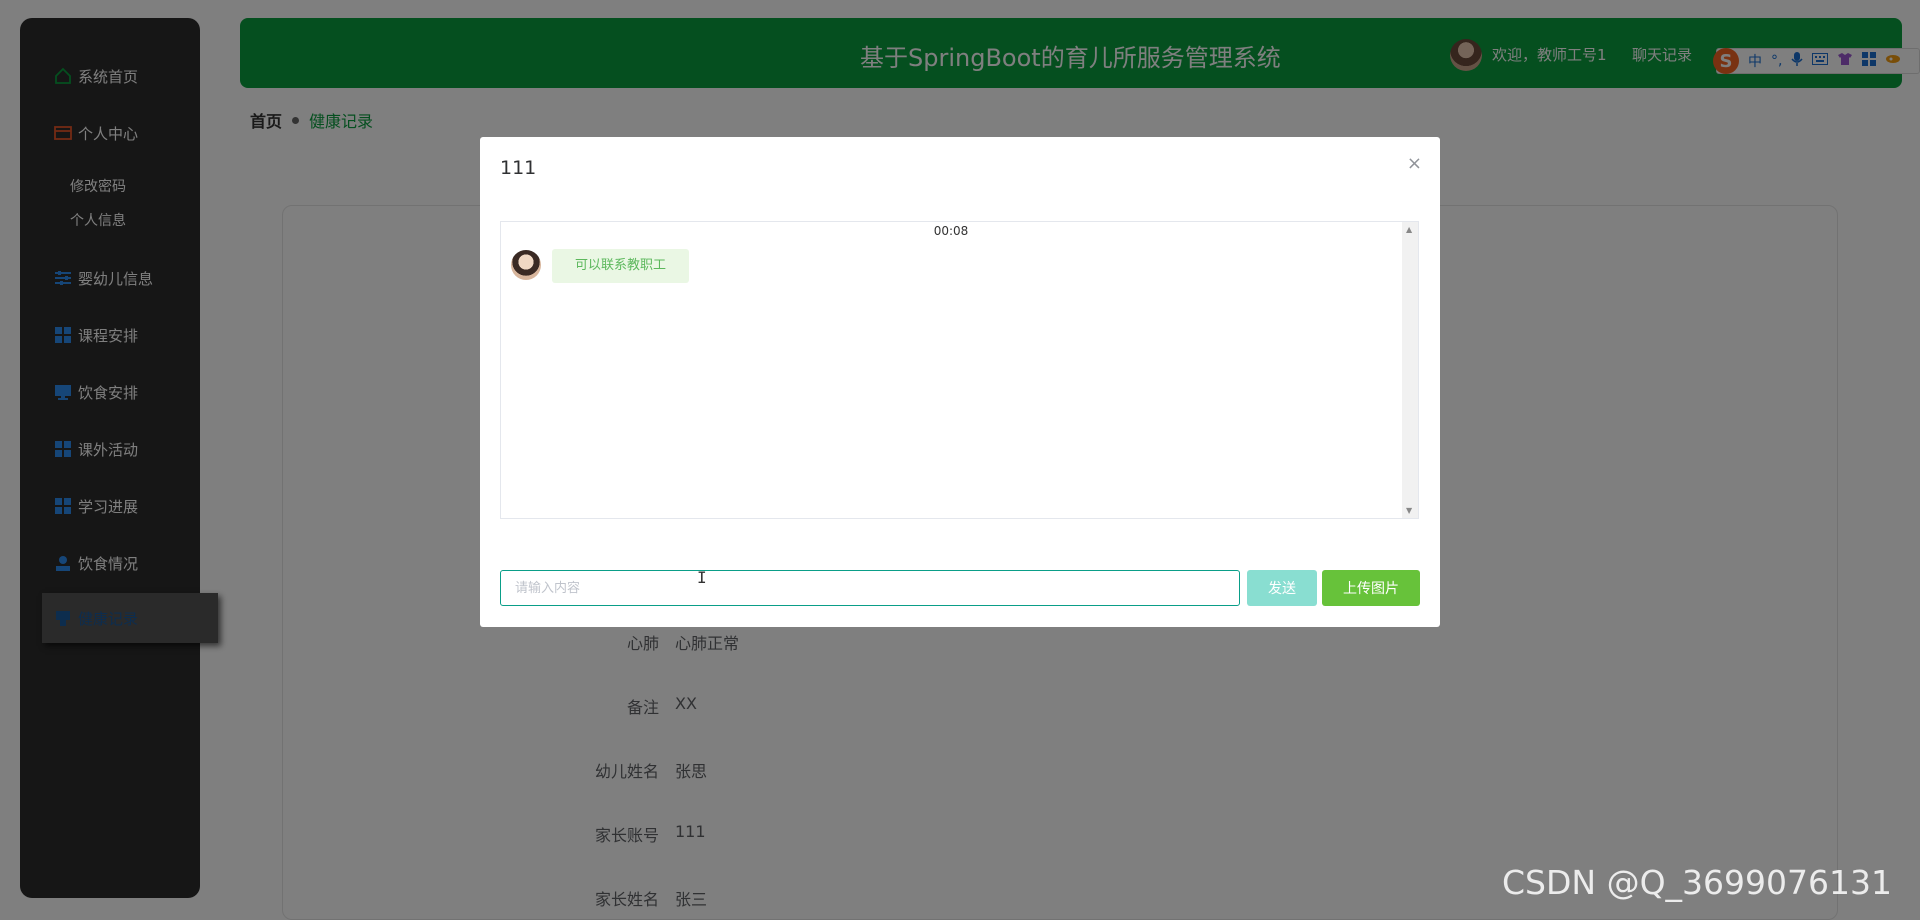 This screenshot has width=1920, height=920. I want to click on close-icon: ×, so click(1414, 163).